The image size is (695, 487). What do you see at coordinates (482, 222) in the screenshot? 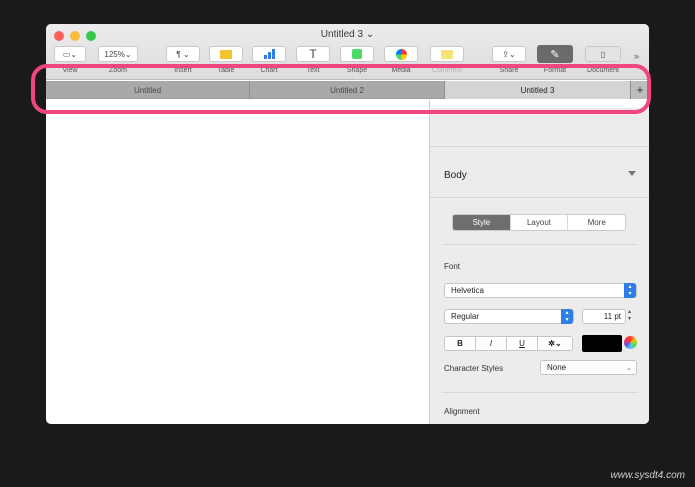
I see `tab-style: Style` at bounding box center [482, 222].